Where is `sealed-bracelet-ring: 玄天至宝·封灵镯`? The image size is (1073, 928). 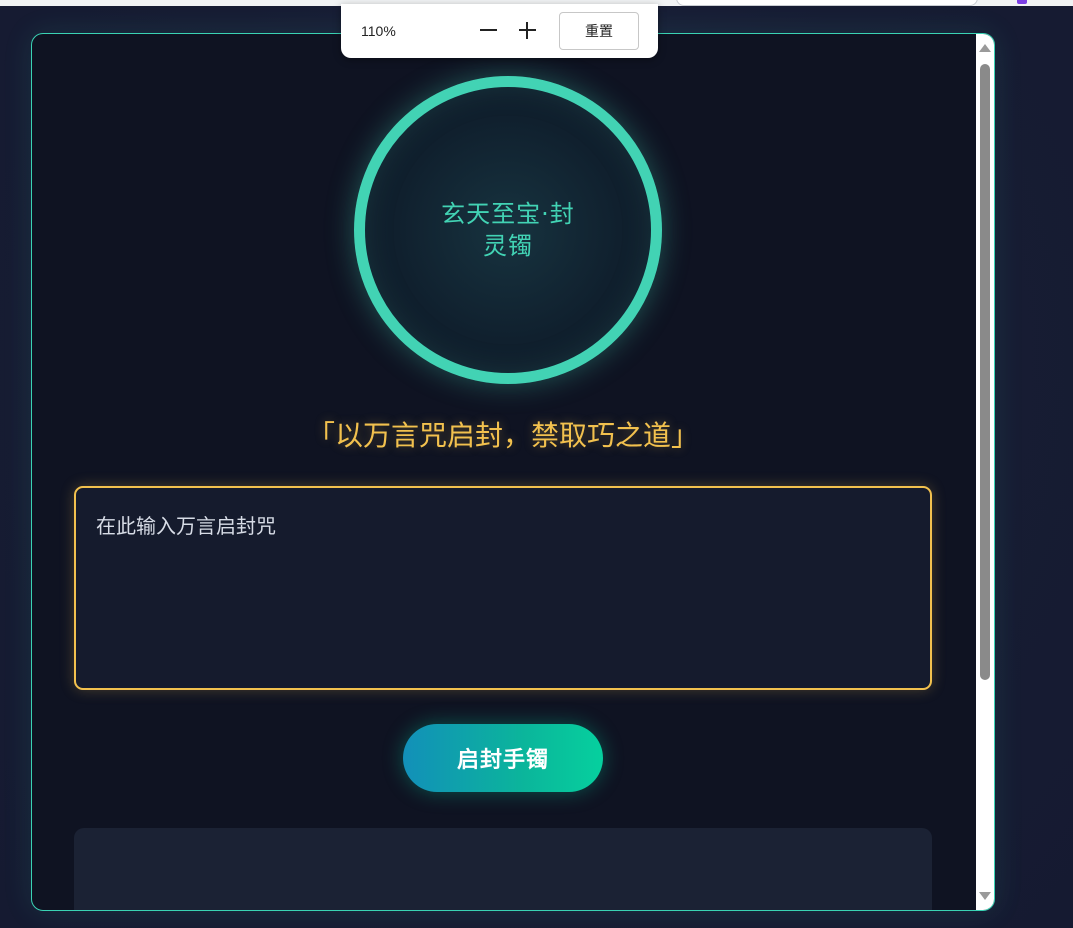 sealed-bracelet-ring: 玄天至宝·封灵镯 is located at coordinates (508, 230).